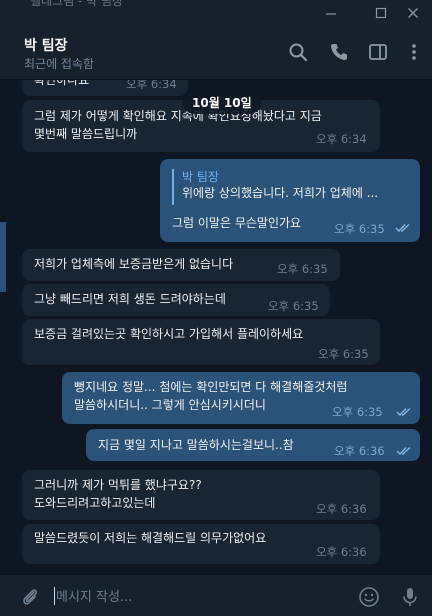 The height and width of the screenshot is (616, 432). I want to click on message-text-line: 그러니까 제가 먹튀를 했냐구요??, so click(118, 485).